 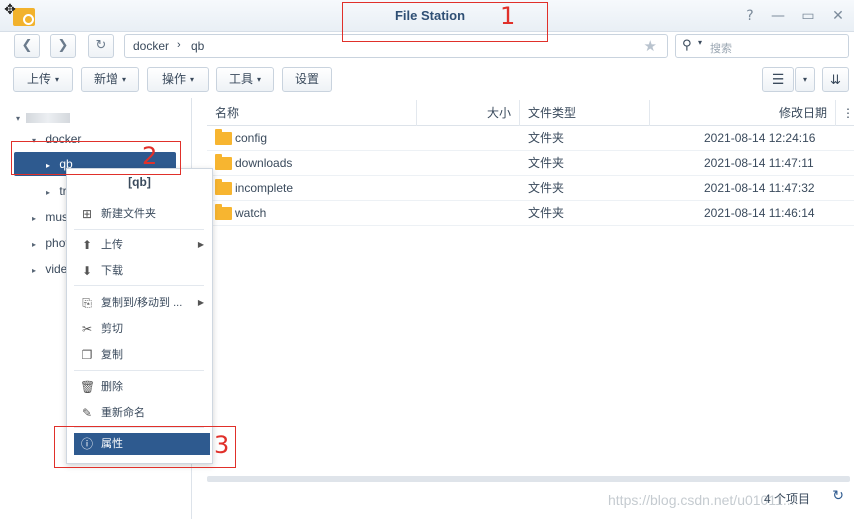 I want to click on tools-button: 工具 ▾, so click(x=245, y=79).